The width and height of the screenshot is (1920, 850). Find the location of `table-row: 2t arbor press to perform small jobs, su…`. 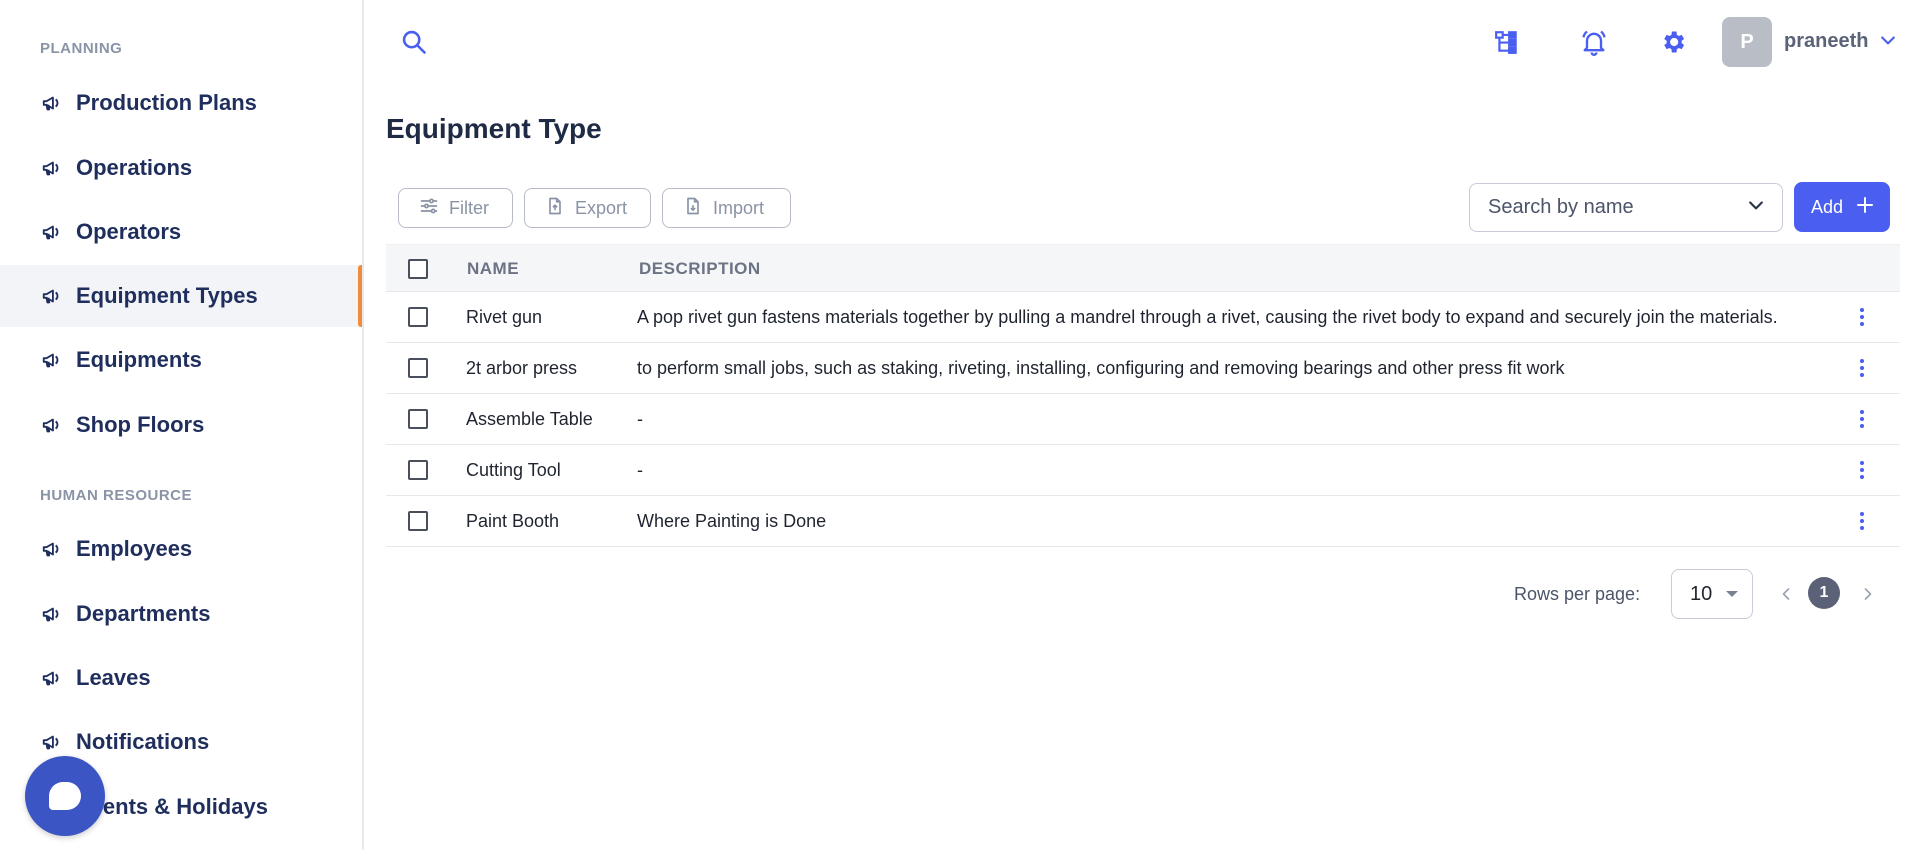

table-row: 2t arbor press to perform small jobs, su… is located at coordinates (1143, 368).